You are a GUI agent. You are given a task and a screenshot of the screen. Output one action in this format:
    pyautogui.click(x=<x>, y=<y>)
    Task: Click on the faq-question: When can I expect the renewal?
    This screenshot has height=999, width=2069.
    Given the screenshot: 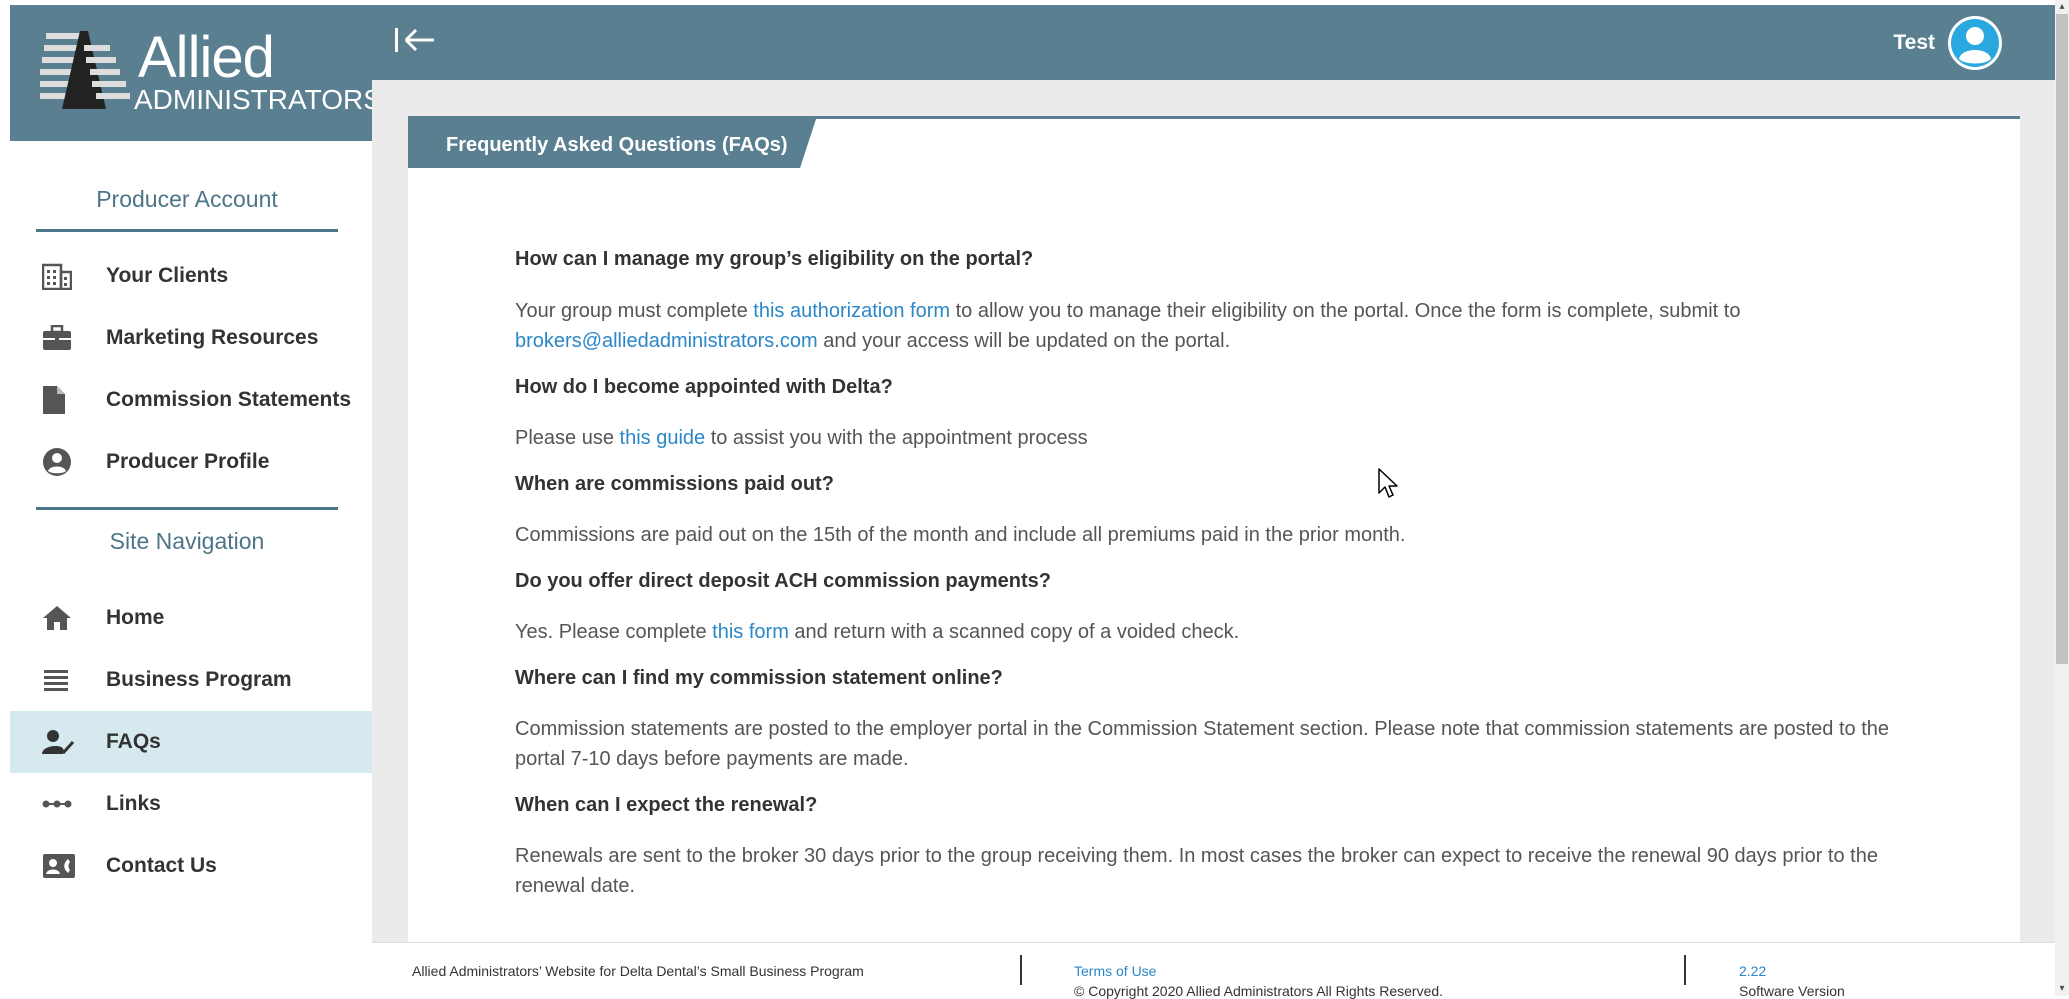 What is the action you would take?
    pyautogui.click(x=666, y=805)
    